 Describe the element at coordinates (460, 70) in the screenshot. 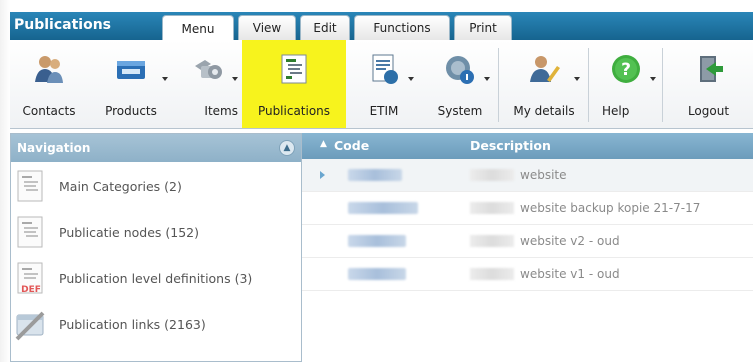

I see `system-icon` at that location.